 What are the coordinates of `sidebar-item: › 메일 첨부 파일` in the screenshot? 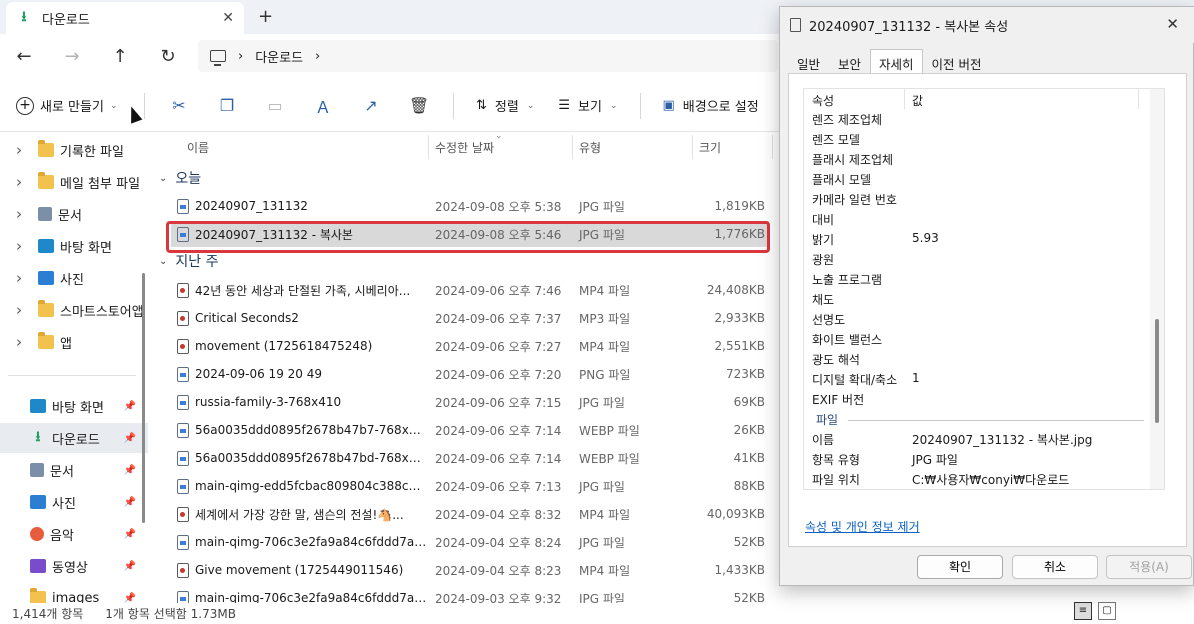 It's located at (74, 182).